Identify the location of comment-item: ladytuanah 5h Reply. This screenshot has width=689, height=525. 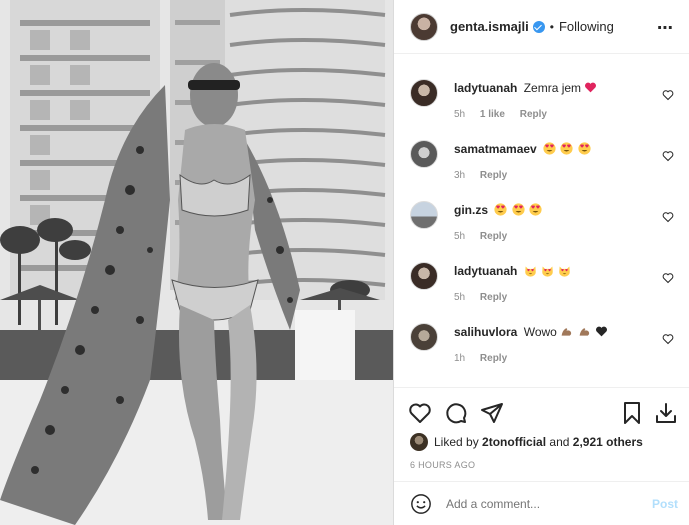
(542, 282).